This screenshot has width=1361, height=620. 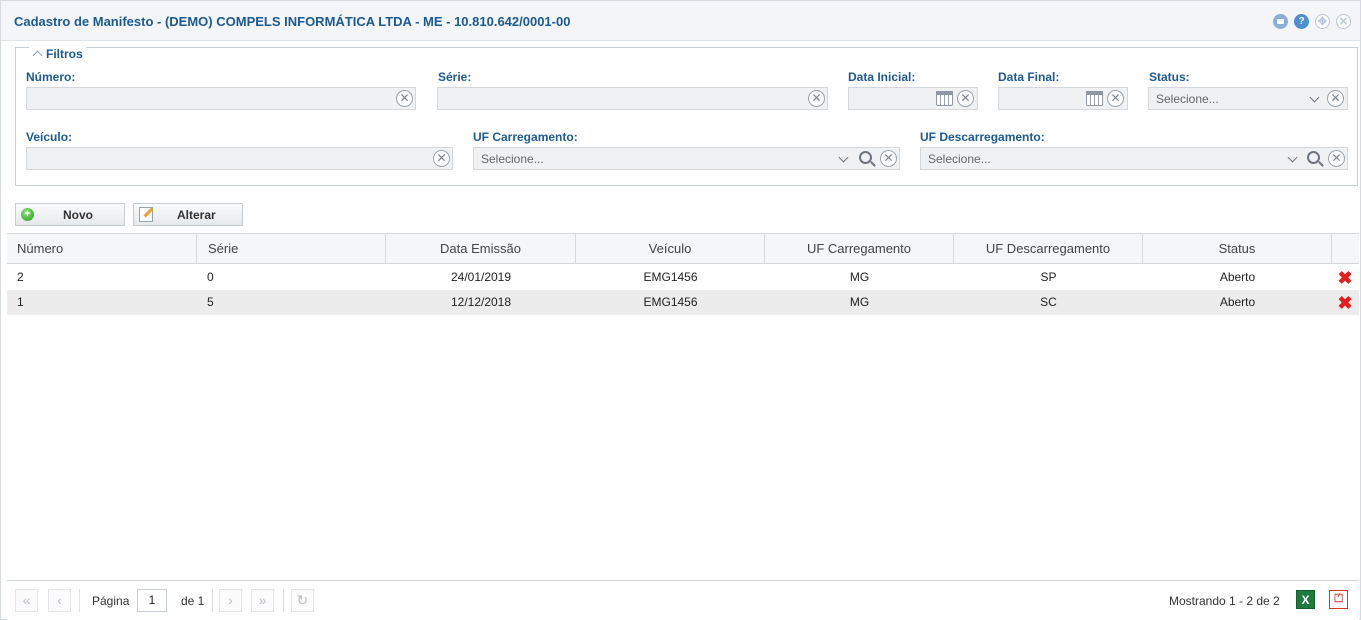 I want to click on header-serie: Série, so click(x=291, y=249).